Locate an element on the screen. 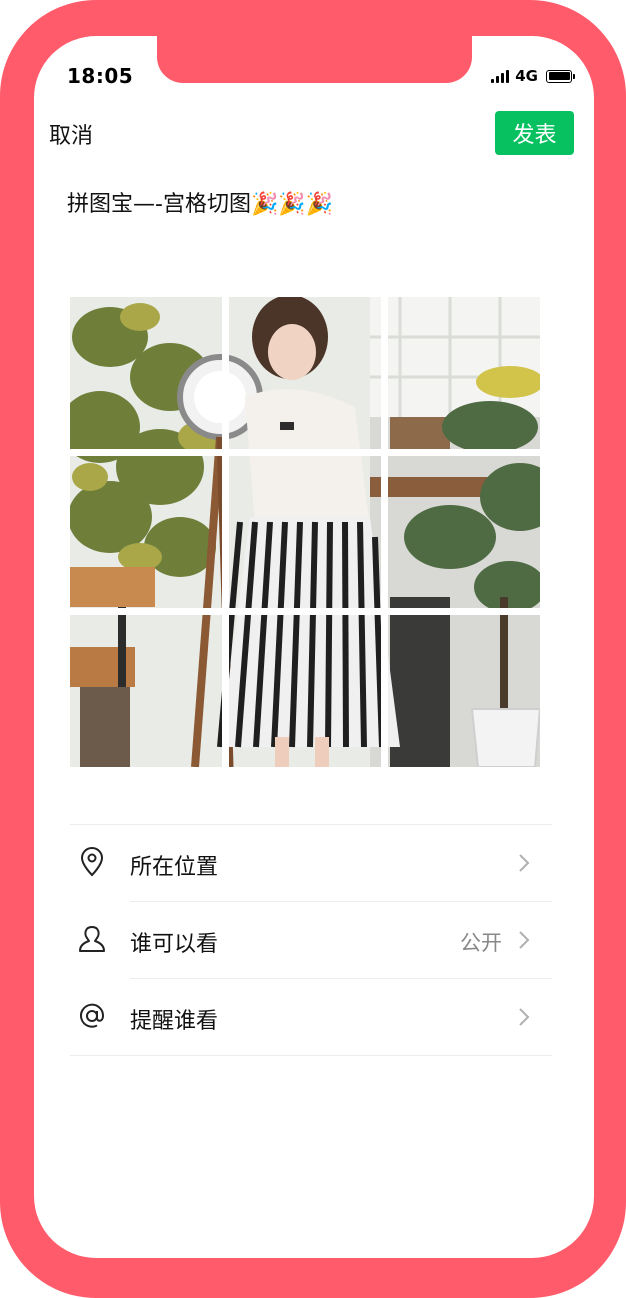 This screenshot has width=626, height=1298. status-time: 18:05 is located at coordinates (100, 76).